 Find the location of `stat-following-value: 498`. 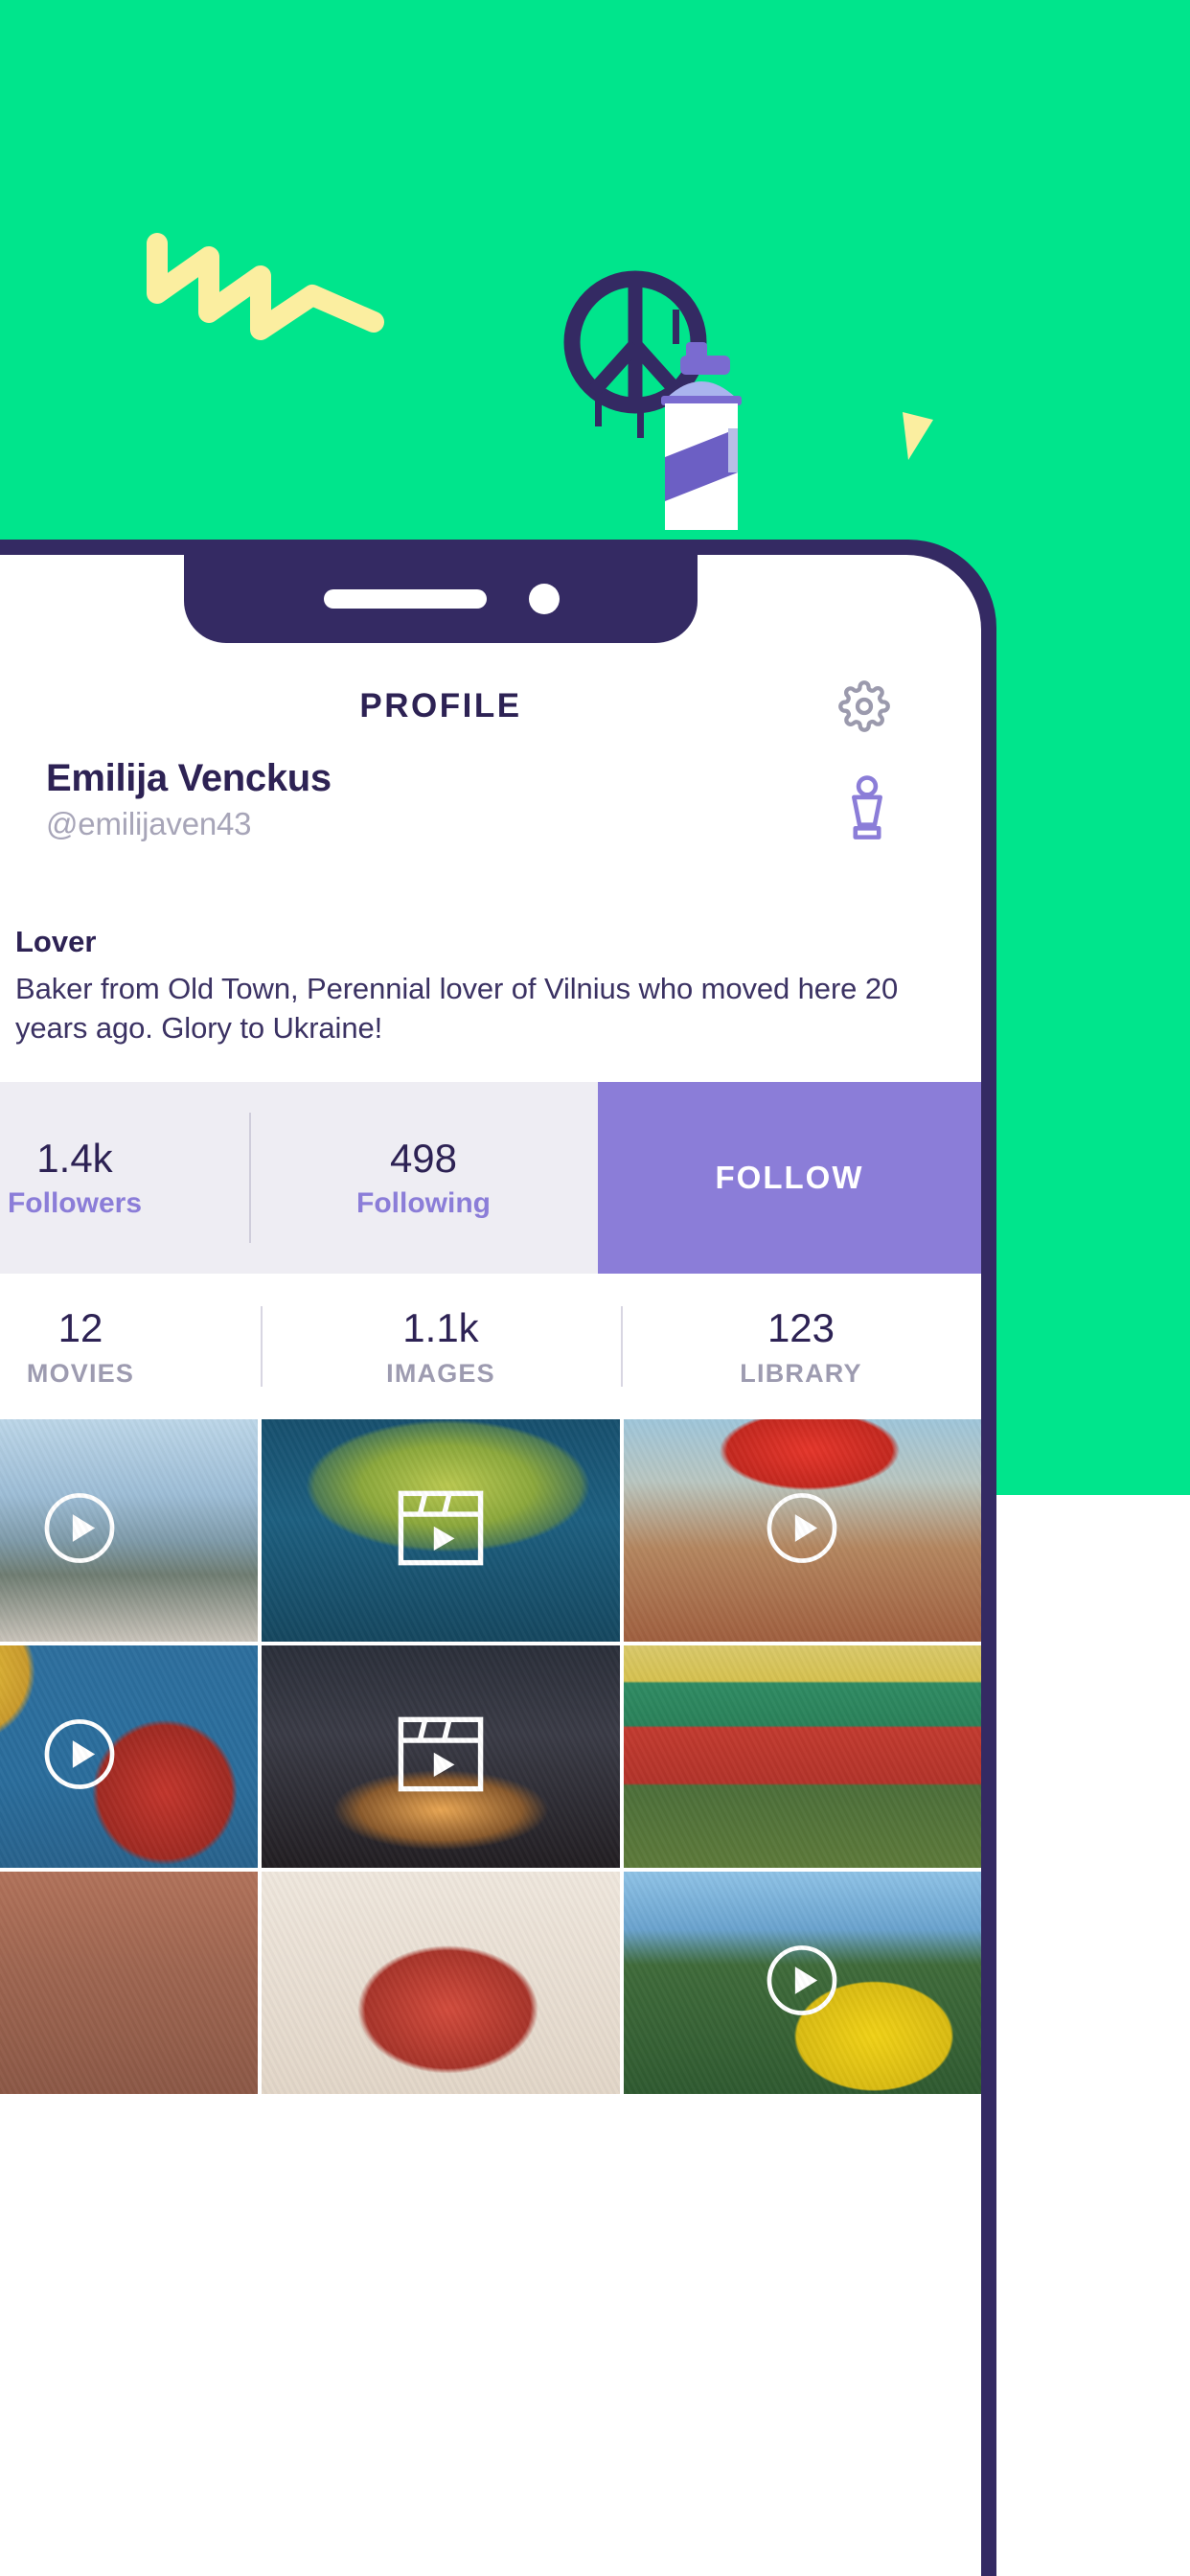

stat-following-value: 498 is located at coordinates (424, 1159).